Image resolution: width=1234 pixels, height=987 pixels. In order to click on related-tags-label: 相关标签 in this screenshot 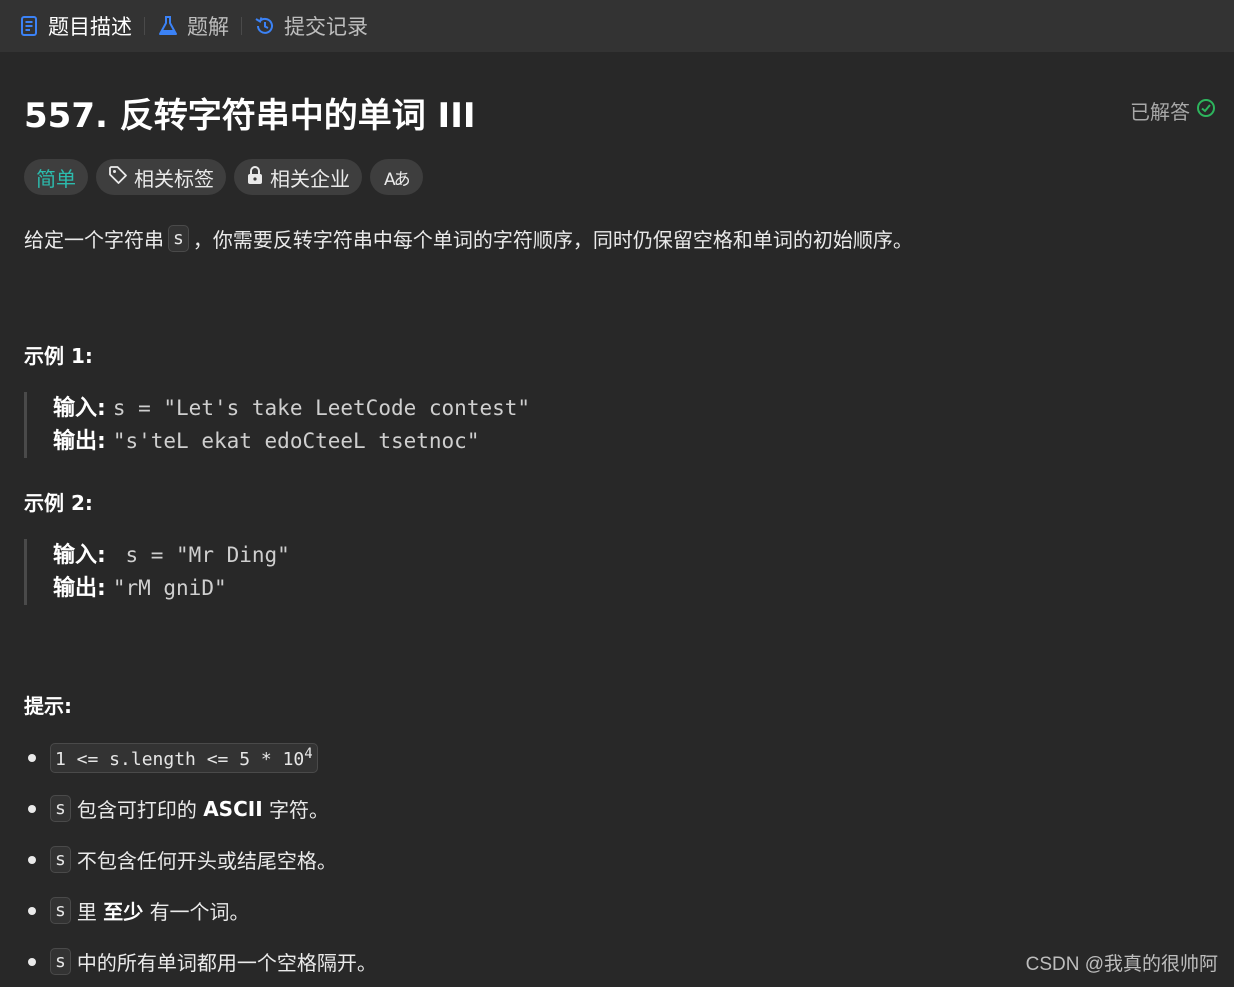, I will do `click(174, 177)`.